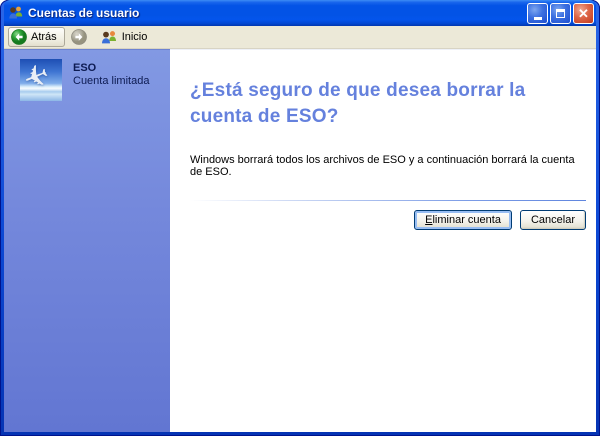 Image resolution: width=600 pixels, height=436 pixels. Describe the element at coordinates (44, 37) in the screenshot. I see `back-label: Atrás` at that location.